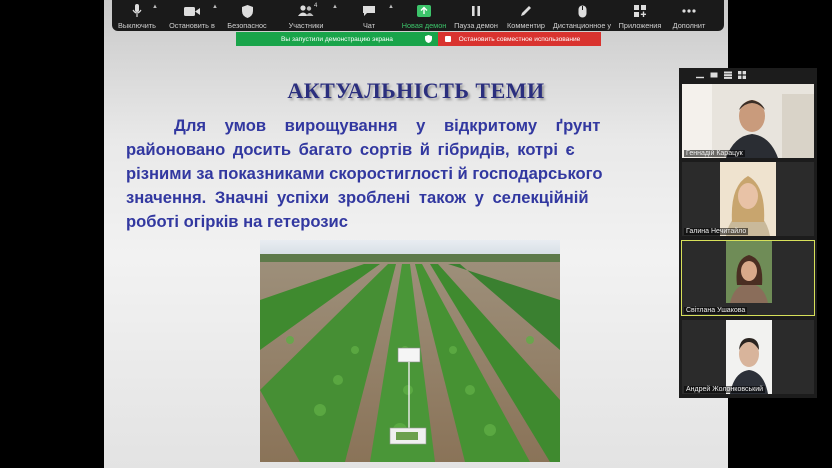  I want to click on participant-tile: Геннадій Карацук, so click(748, 121).